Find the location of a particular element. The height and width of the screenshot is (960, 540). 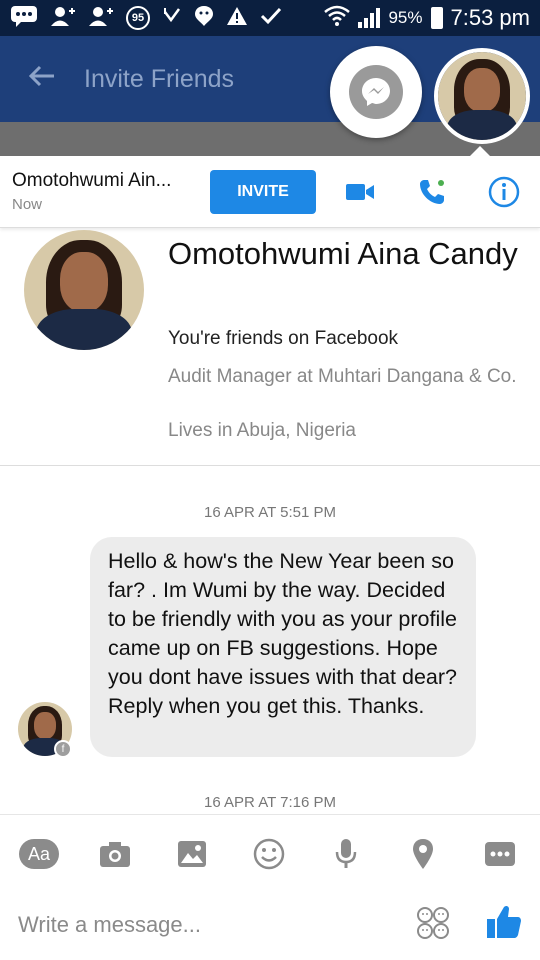

message-composer is located at coordinates (270, 925).